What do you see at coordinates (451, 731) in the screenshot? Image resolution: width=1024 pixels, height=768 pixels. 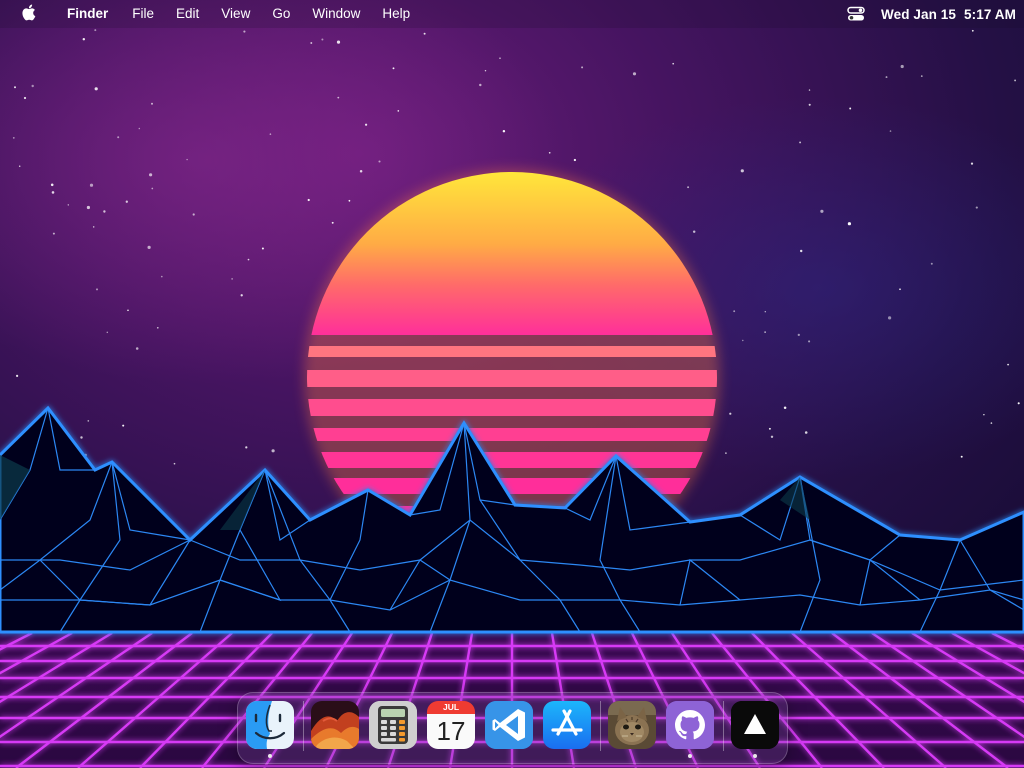 I see `calendar-day: 17` at bounding box center [451, 731].